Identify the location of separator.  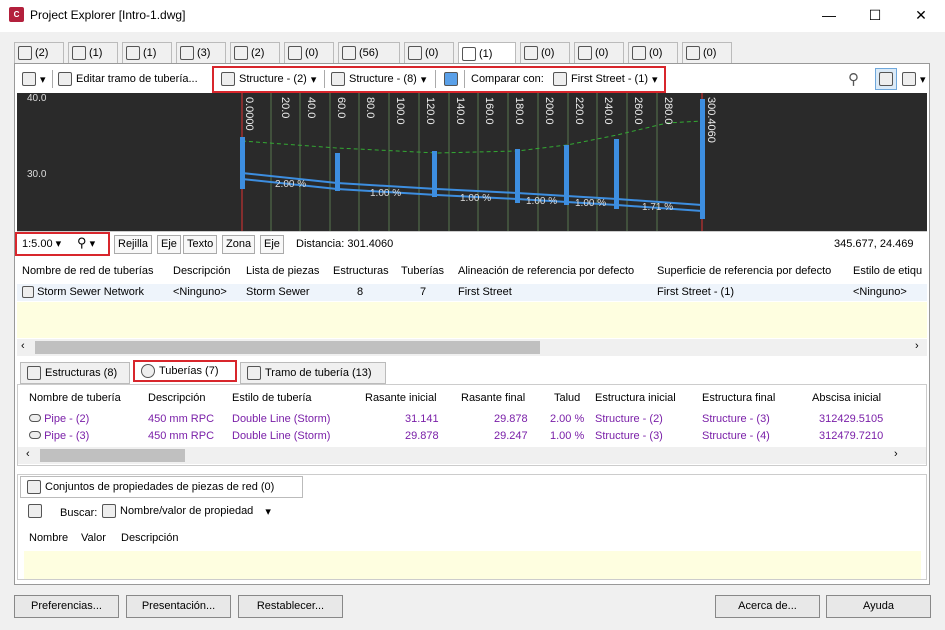
(52, 79).